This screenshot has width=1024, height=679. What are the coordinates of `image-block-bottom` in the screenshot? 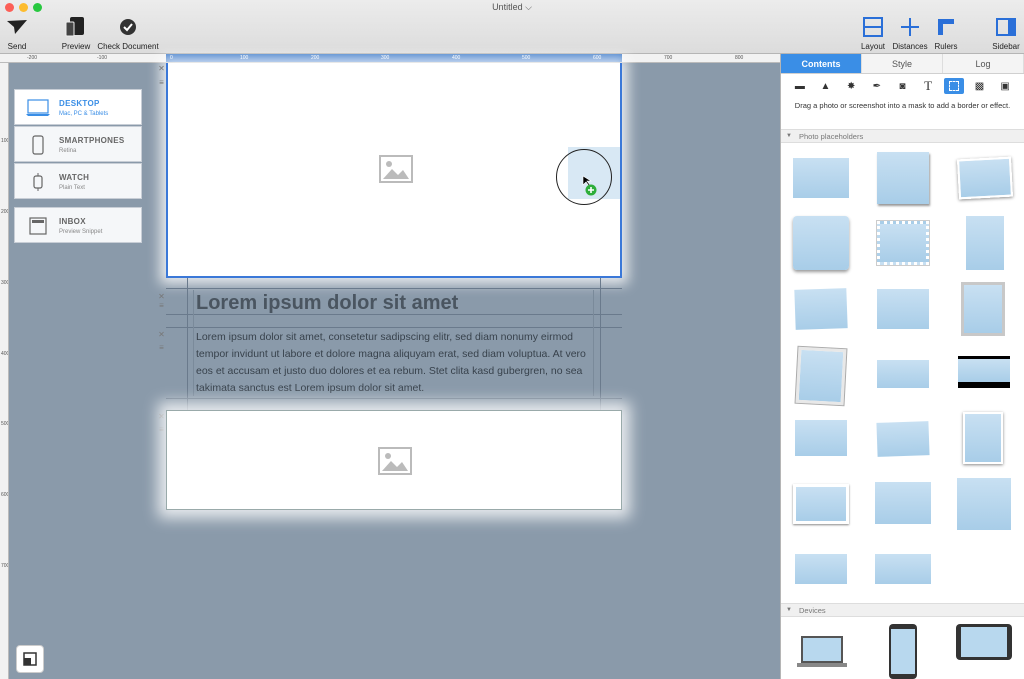 It's located at (394, 460).